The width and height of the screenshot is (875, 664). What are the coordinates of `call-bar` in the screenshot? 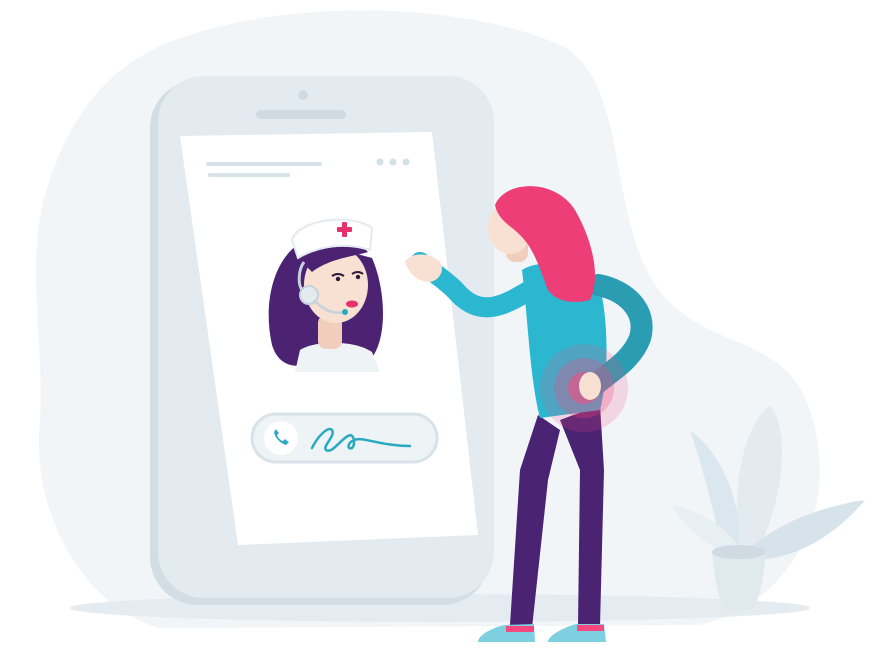 It's located at (344, 438).